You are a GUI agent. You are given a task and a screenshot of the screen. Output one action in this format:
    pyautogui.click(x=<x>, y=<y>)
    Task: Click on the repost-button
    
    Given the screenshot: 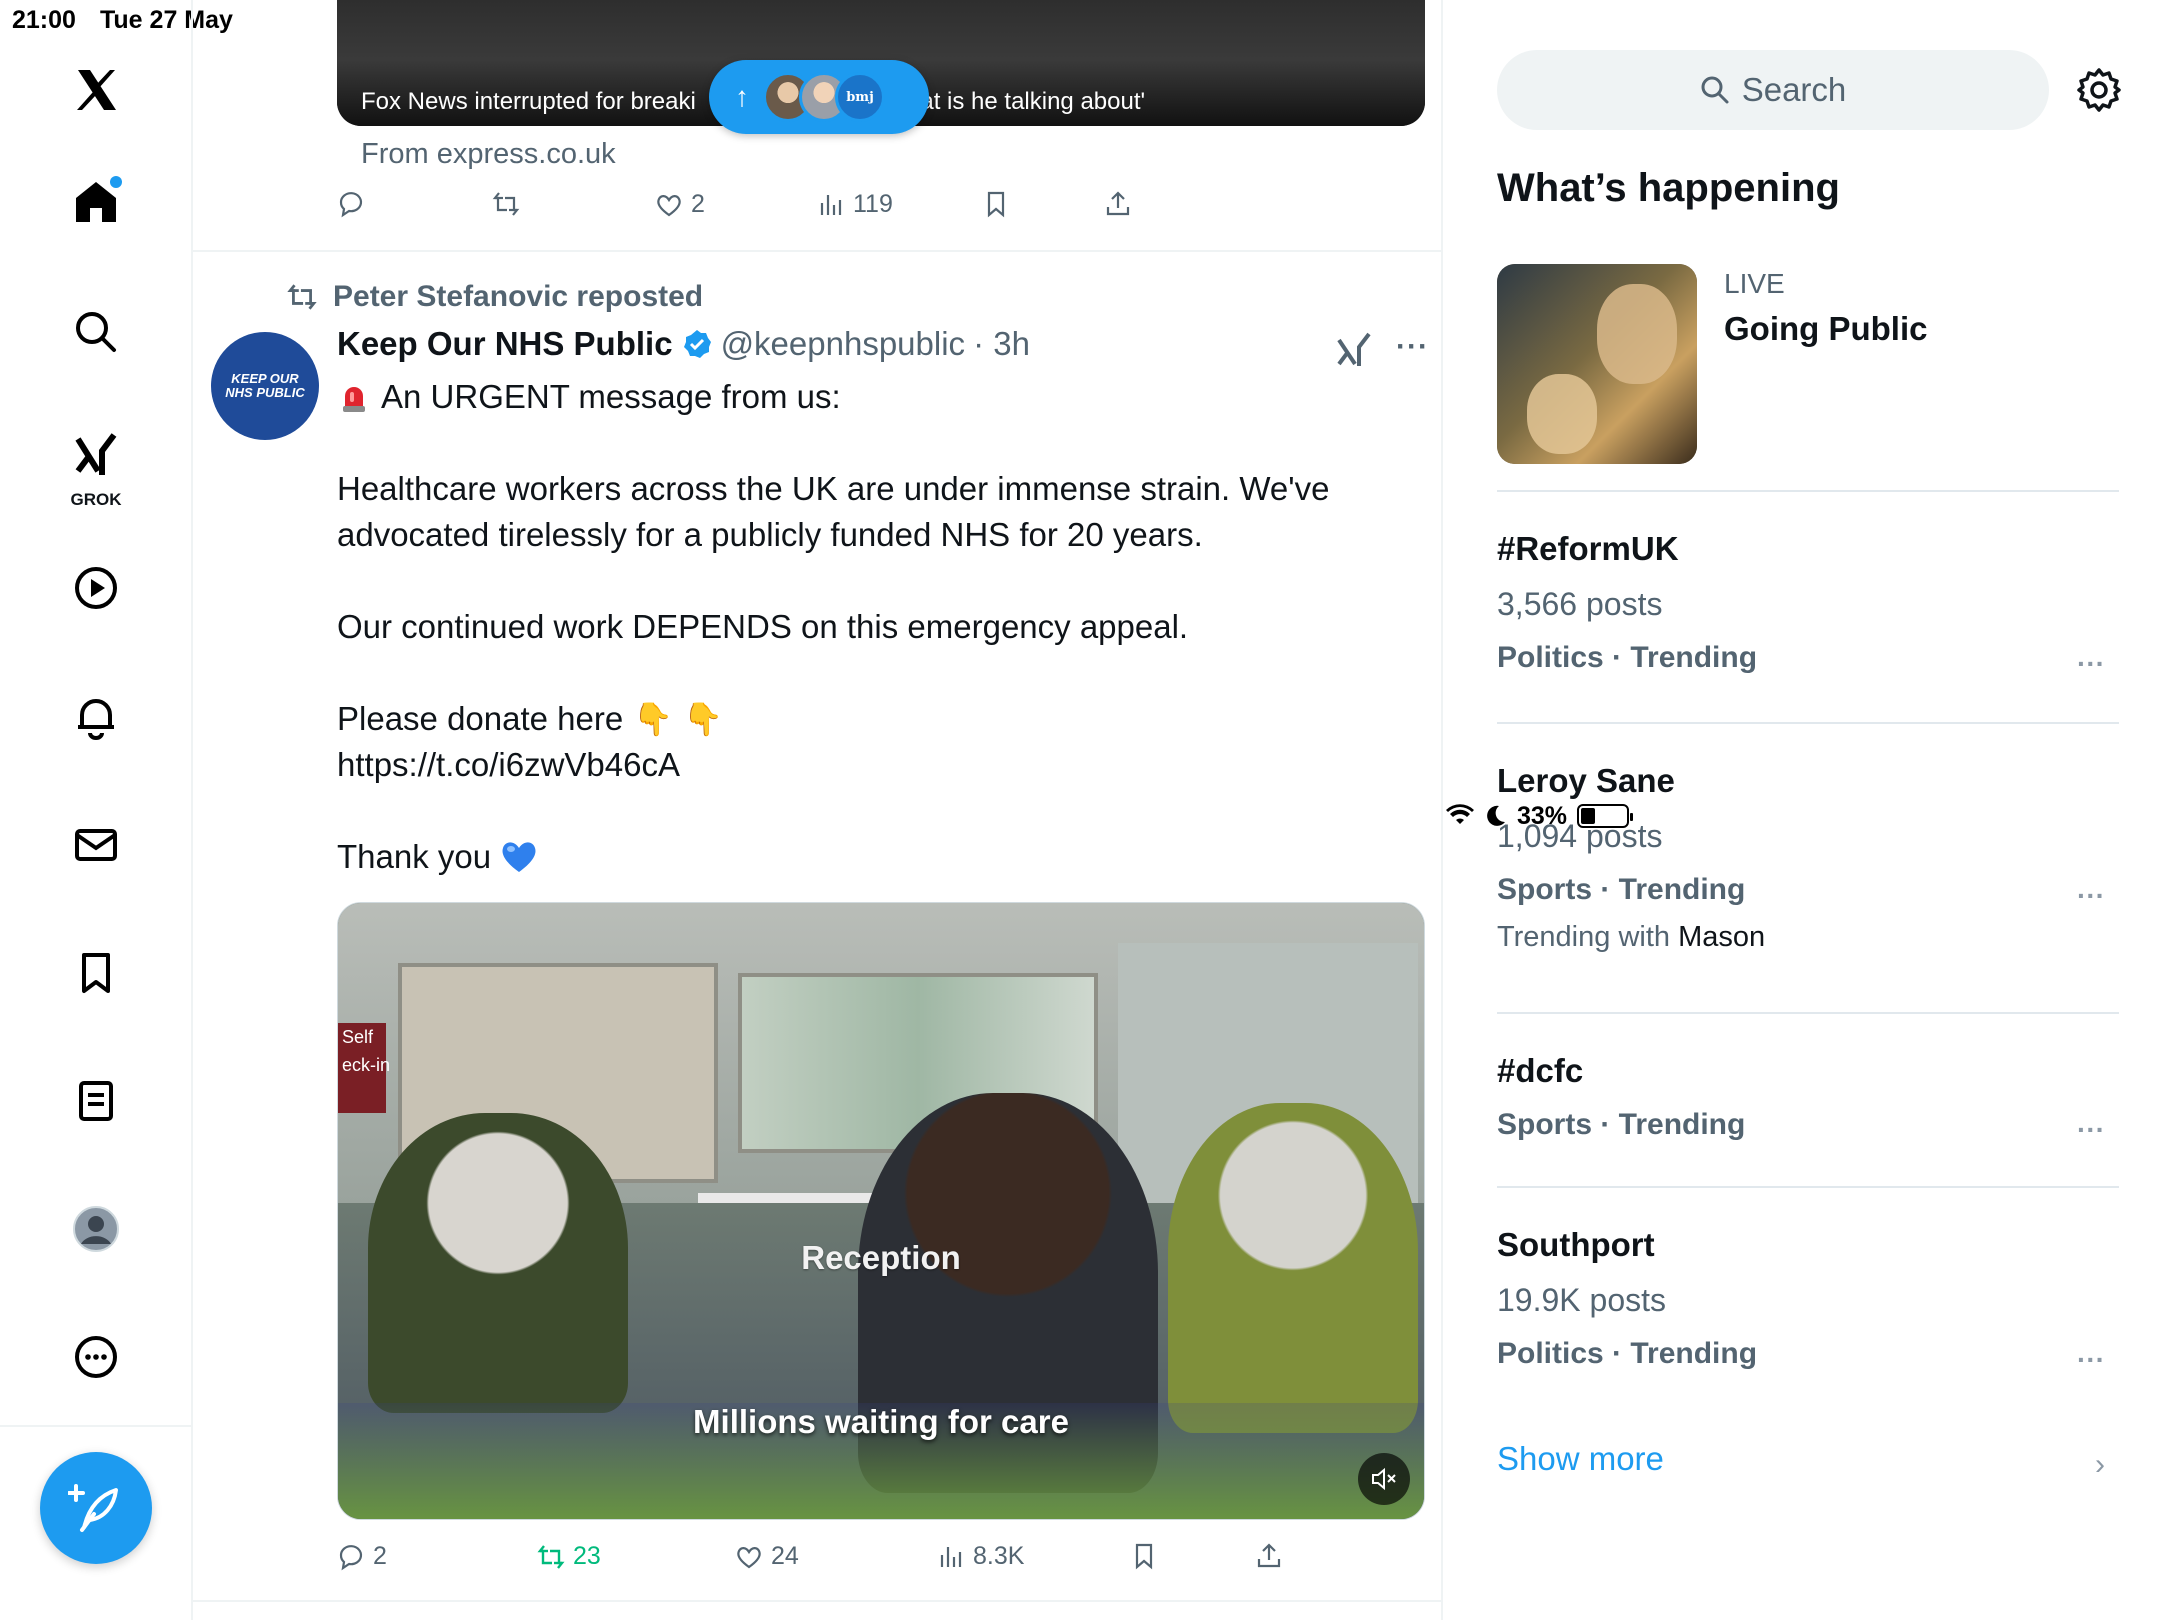 What is the action you would take?
    pyautogui.click(x=506, y=204)
    